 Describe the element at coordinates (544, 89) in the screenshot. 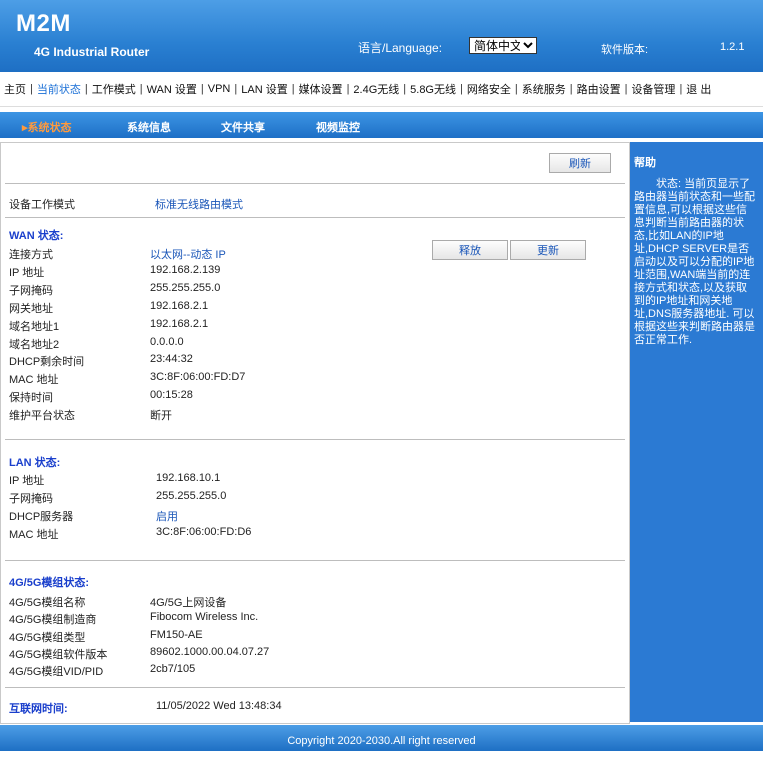

I see `menu-item-system-services: 系统服务` at that location.